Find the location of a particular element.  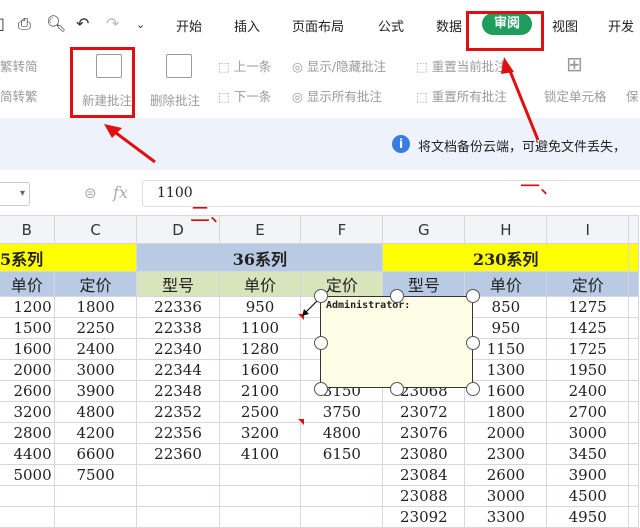

handwritten-mark: 一、 is located at coordinates (540, 186).